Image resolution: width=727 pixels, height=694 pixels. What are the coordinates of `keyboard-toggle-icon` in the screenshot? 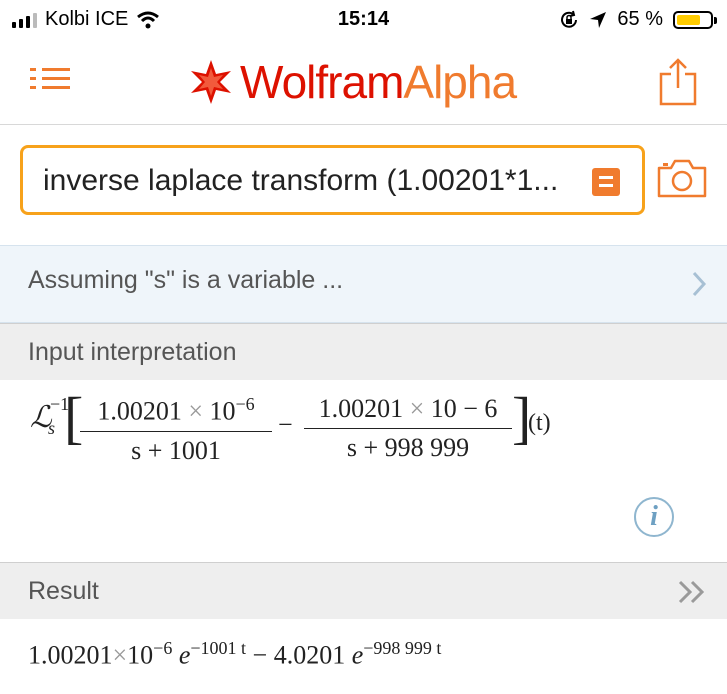 It's located at (606, 182).